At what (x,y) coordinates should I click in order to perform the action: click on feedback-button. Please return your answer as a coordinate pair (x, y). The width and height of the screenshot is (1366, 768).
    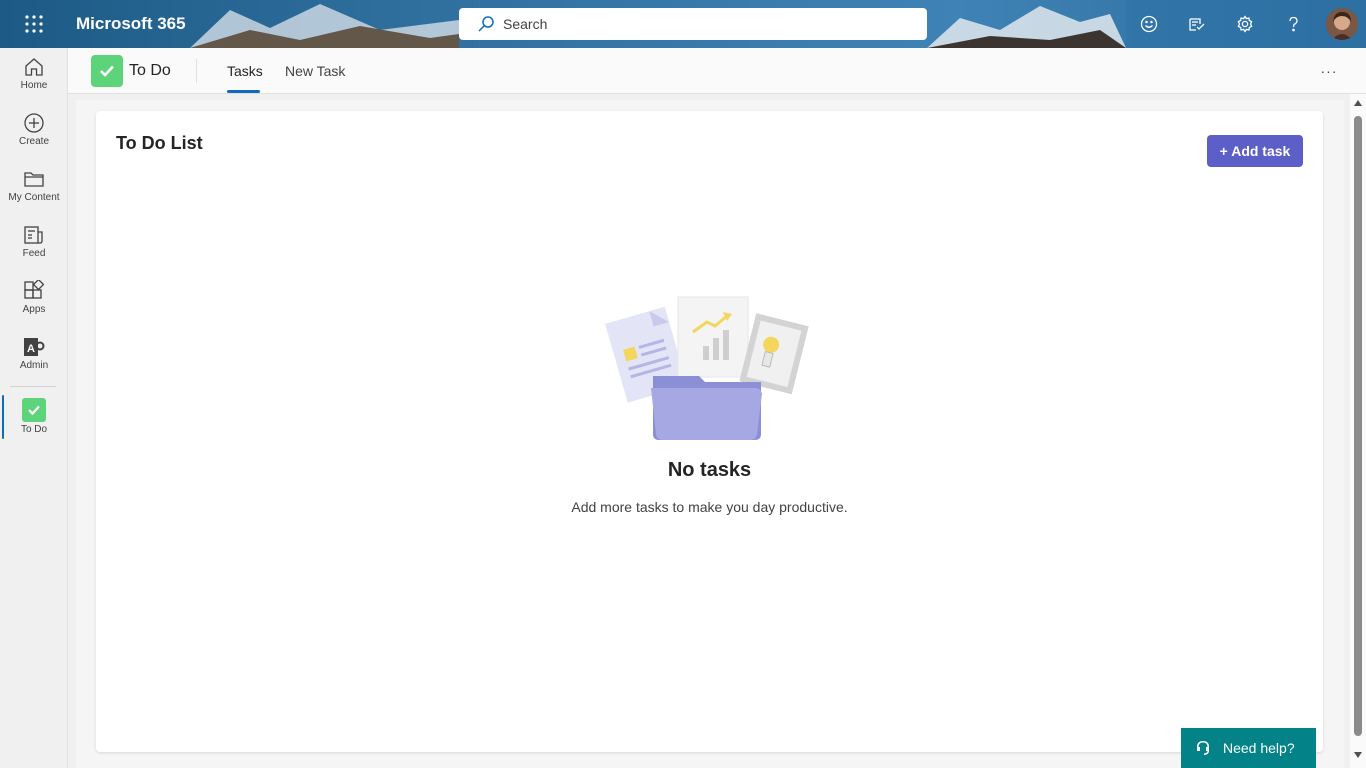
    Looking at the image, I should click on (1149, 24).